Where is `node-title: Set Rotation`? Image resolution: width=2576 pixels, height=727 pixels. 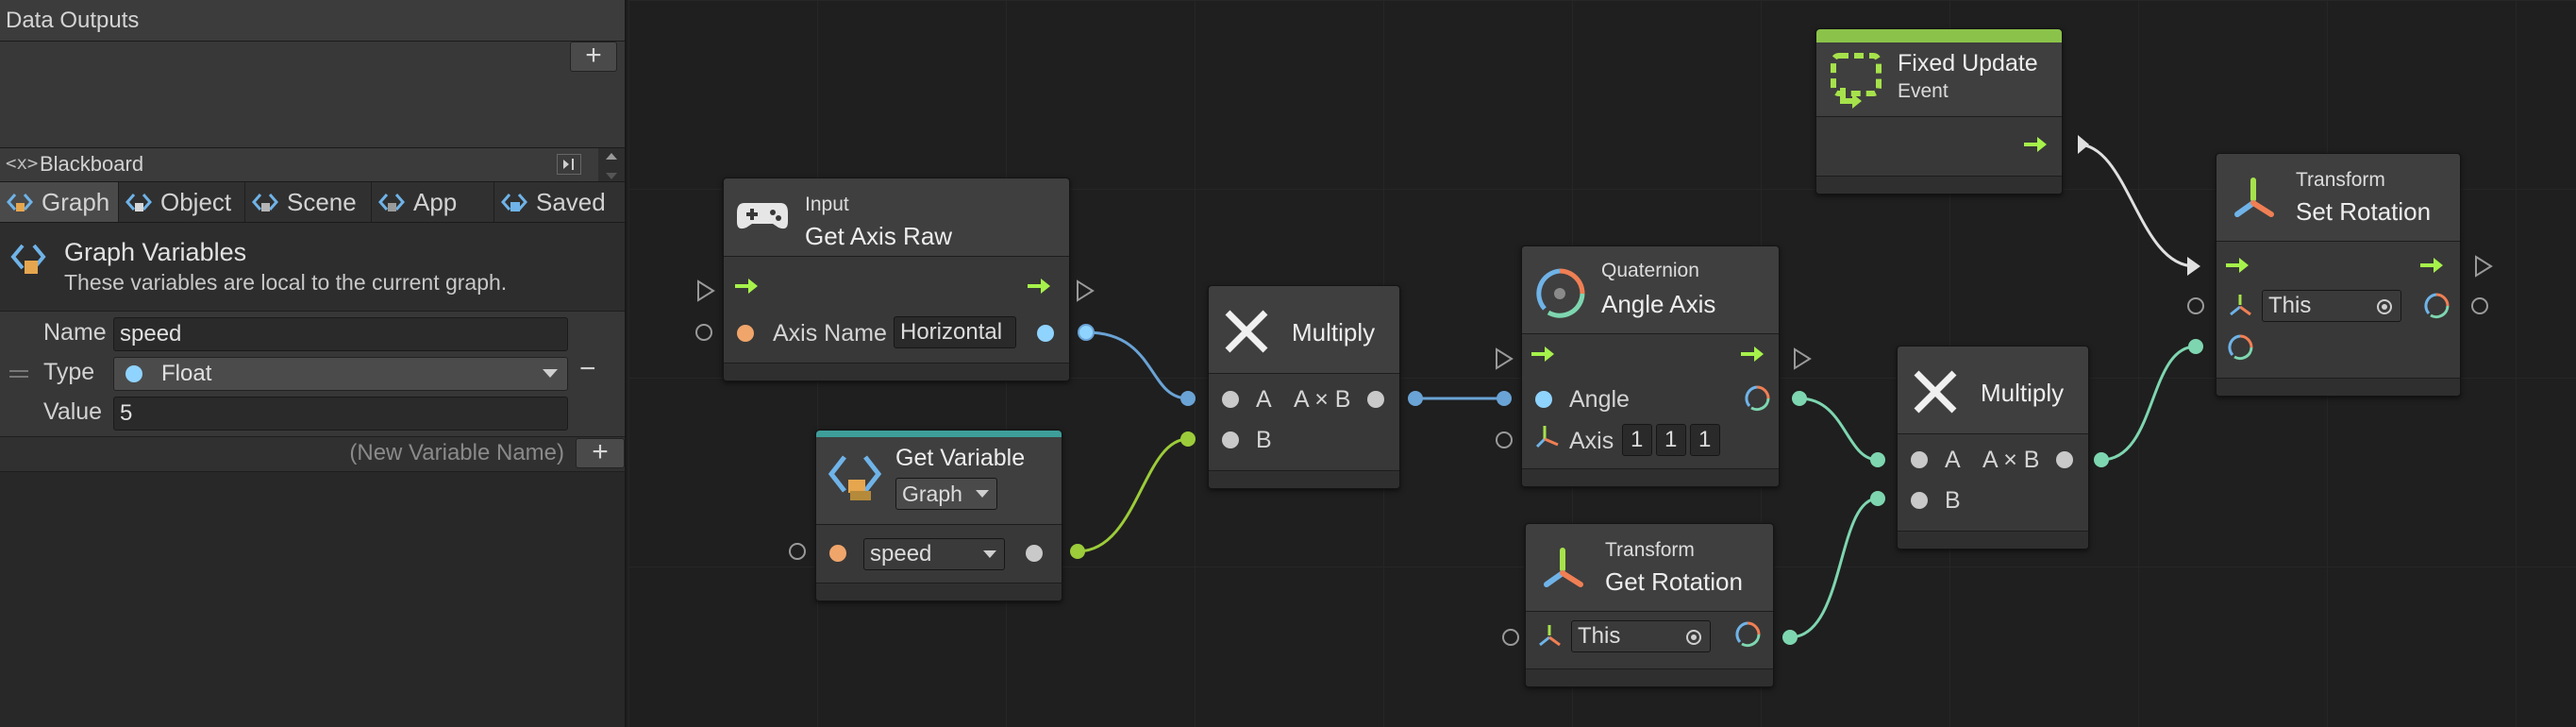
node-title: Set Rotation is located at coordinates (2364, 212).